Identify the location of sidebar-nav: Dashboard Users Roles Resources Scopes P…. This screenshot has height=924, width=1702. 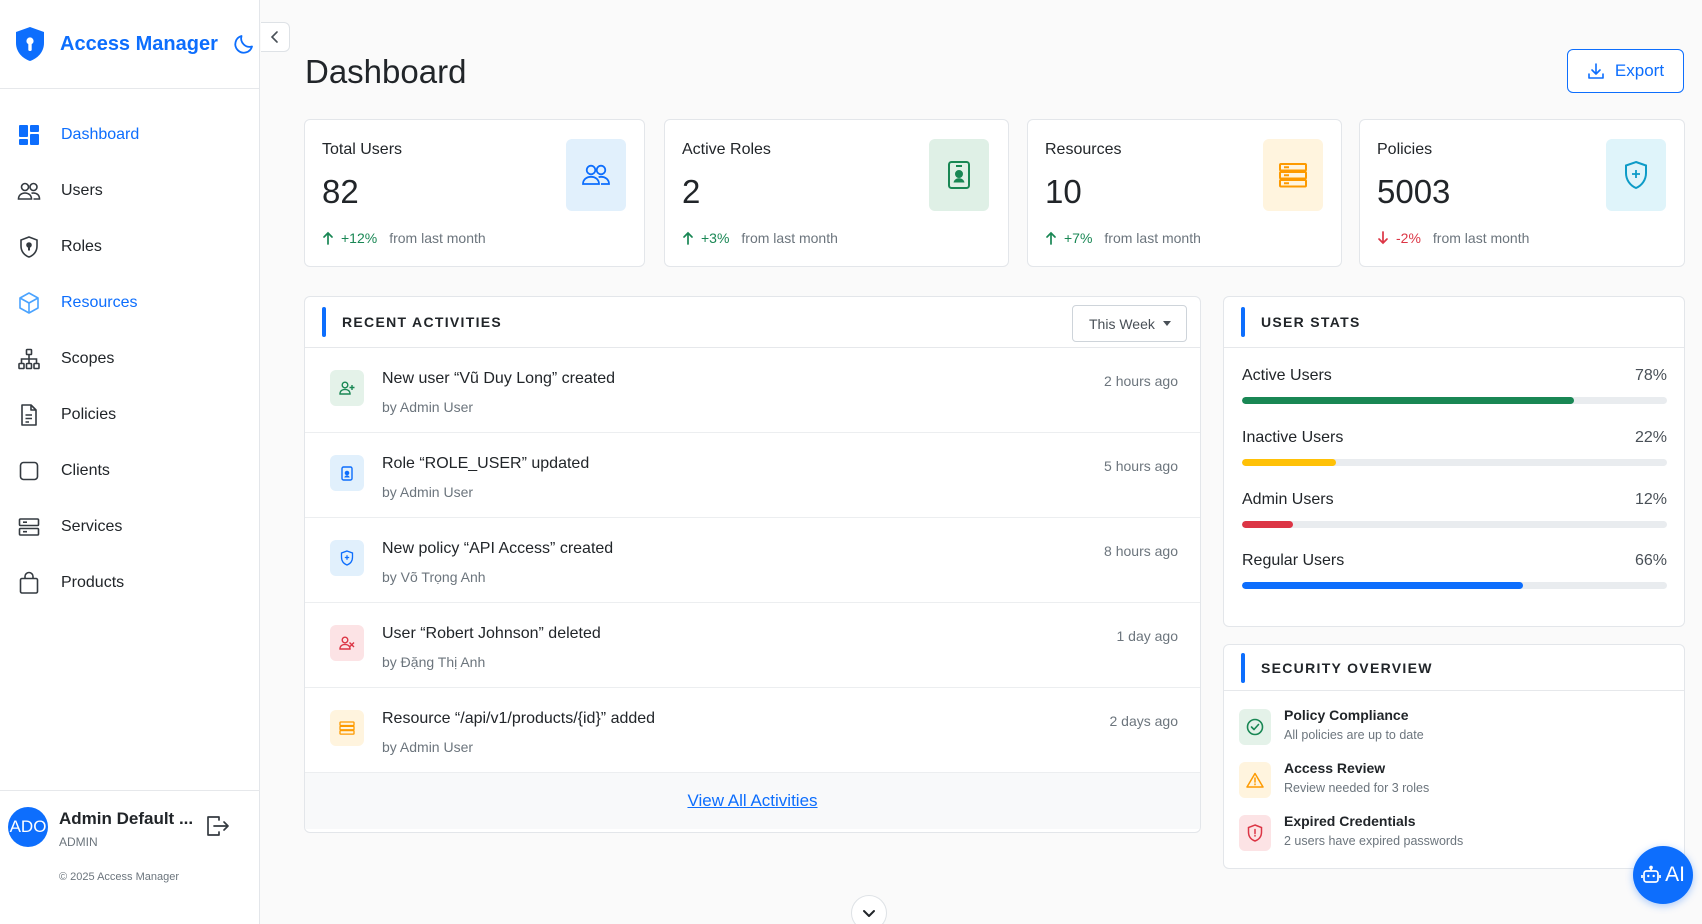
(129, 350).